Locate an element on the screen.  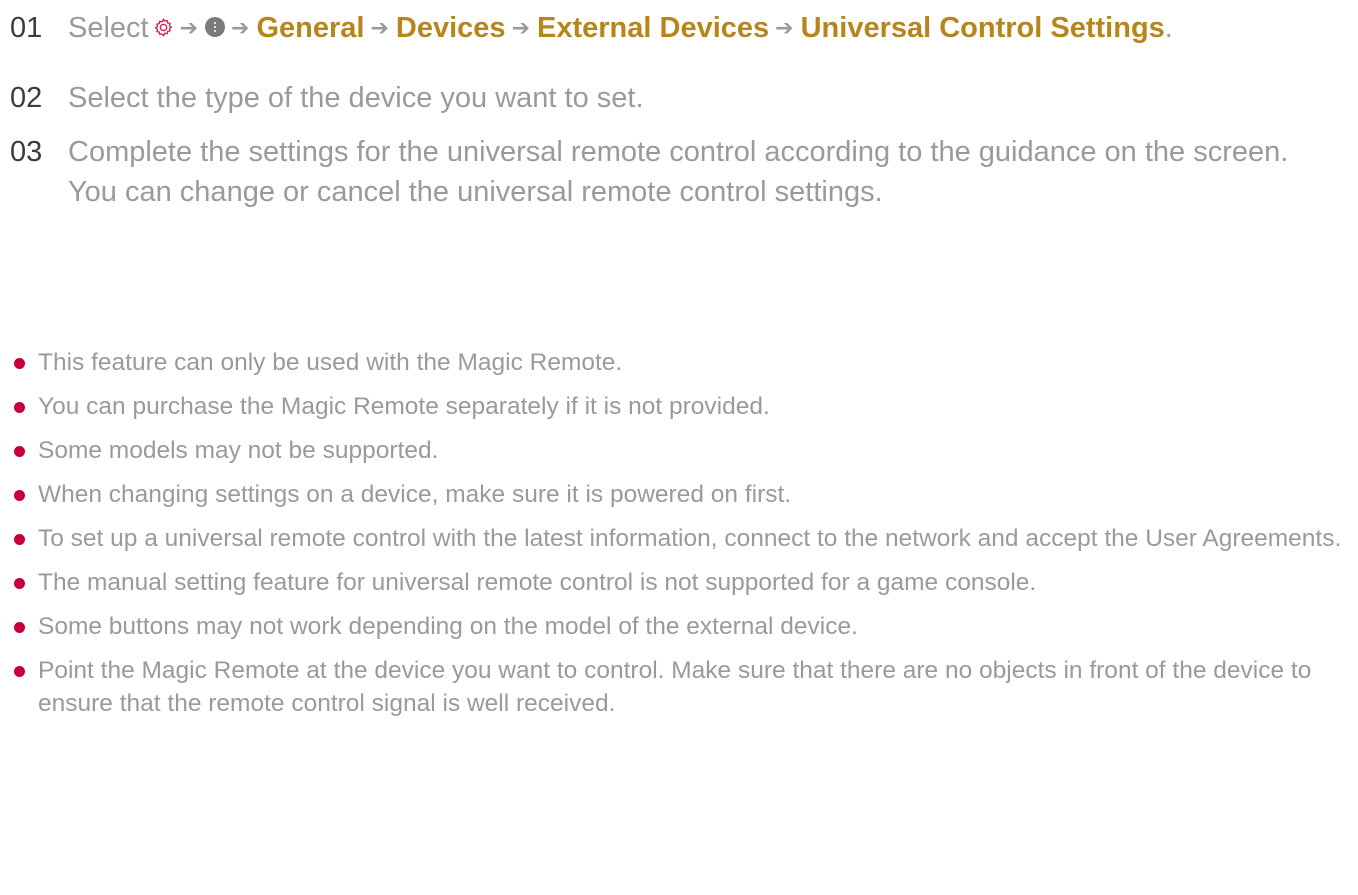
more-icon is located at coordinates (215, 27).